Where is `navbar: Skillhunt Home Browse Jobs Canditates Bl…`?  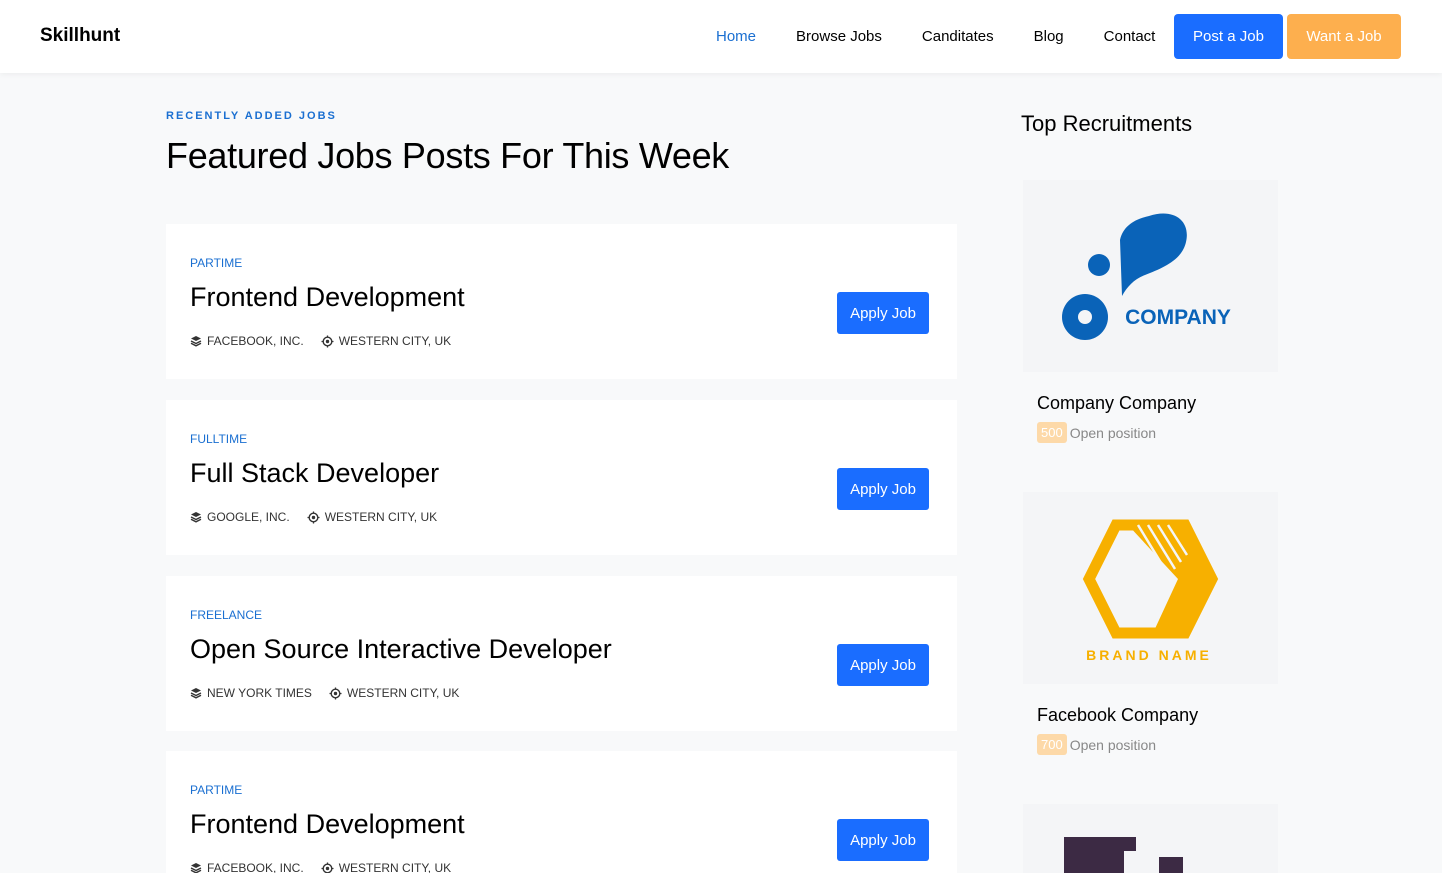
navbar: Skillhunt Home Browse Jobs Canditates Bl… is located at coordinates (721, 36).